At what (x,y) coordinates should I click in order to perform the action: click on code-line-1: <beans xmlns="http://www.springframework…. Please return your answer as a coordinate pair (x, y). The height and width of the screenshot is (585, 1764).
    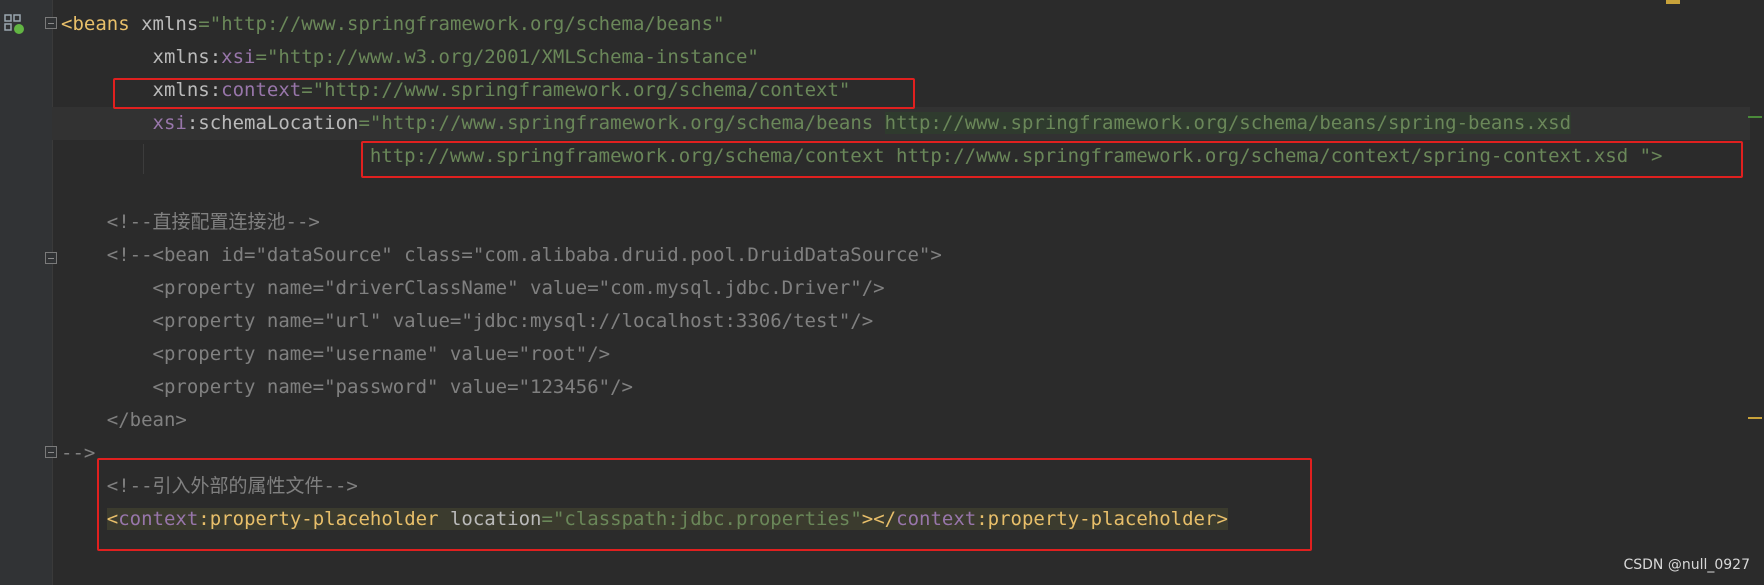
    Looking at the image, I should click on (393, 24).